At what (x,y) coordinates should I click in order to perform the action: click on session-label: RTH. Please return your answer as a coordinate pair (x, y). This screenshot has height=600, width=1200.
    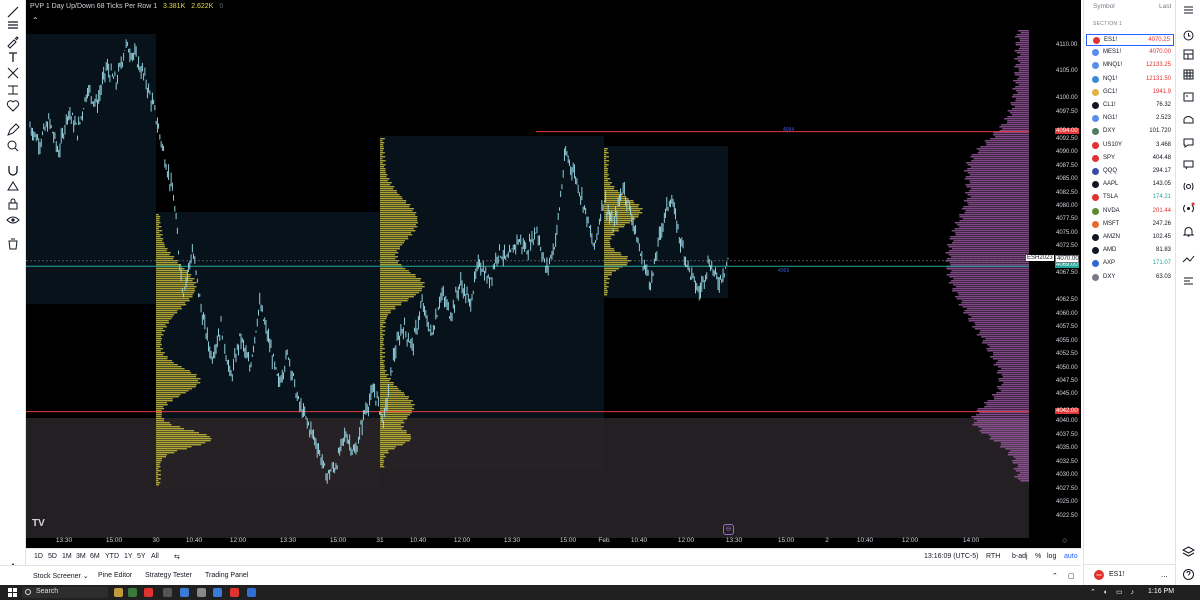
    Looking at the image, I should click on (993, 556).